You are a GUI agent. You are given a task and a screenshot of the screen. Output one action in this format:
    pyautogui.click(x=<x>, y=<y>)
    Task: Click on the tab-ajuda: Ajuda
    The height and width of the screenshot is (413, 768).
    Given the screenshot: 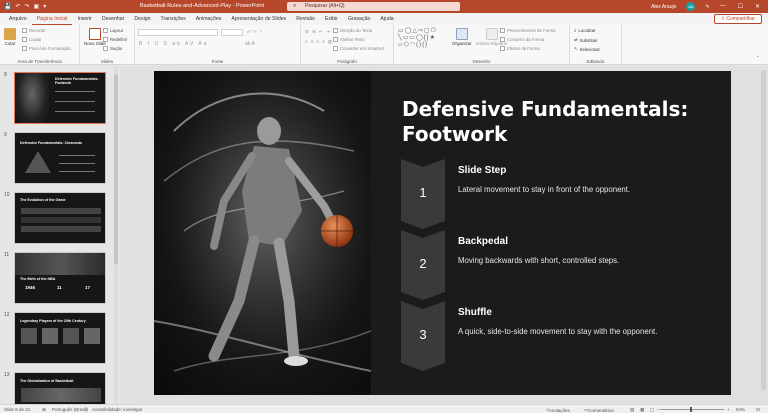 What is the action you would take?
    pyautogui.click(x=386, y=19)
    